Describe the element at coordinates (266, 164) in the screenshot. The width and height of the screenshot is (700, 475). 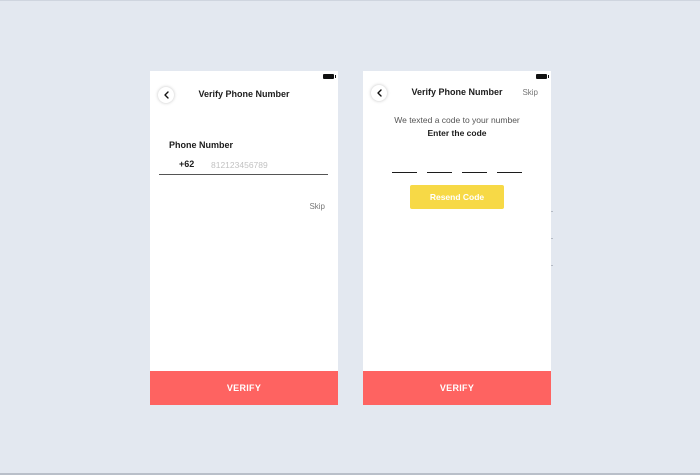
I see `phone-number-input` at that location.